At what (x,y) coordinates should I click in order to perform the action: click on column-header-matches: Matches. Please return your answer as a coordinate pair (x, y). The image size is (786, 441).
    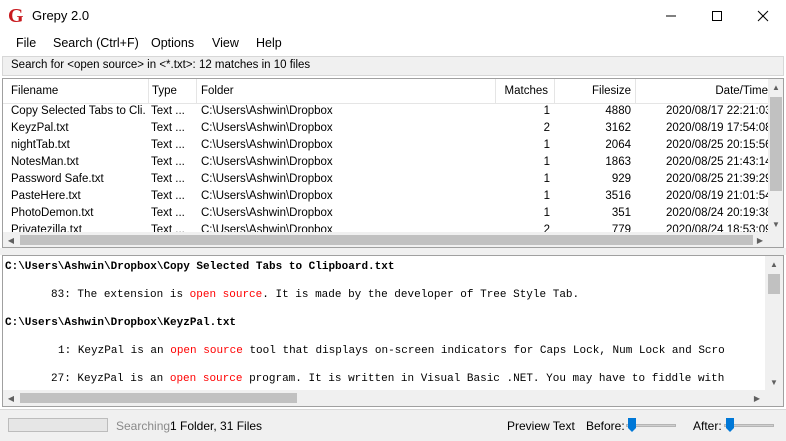
    Looking at the image, I should click on (525, 91).